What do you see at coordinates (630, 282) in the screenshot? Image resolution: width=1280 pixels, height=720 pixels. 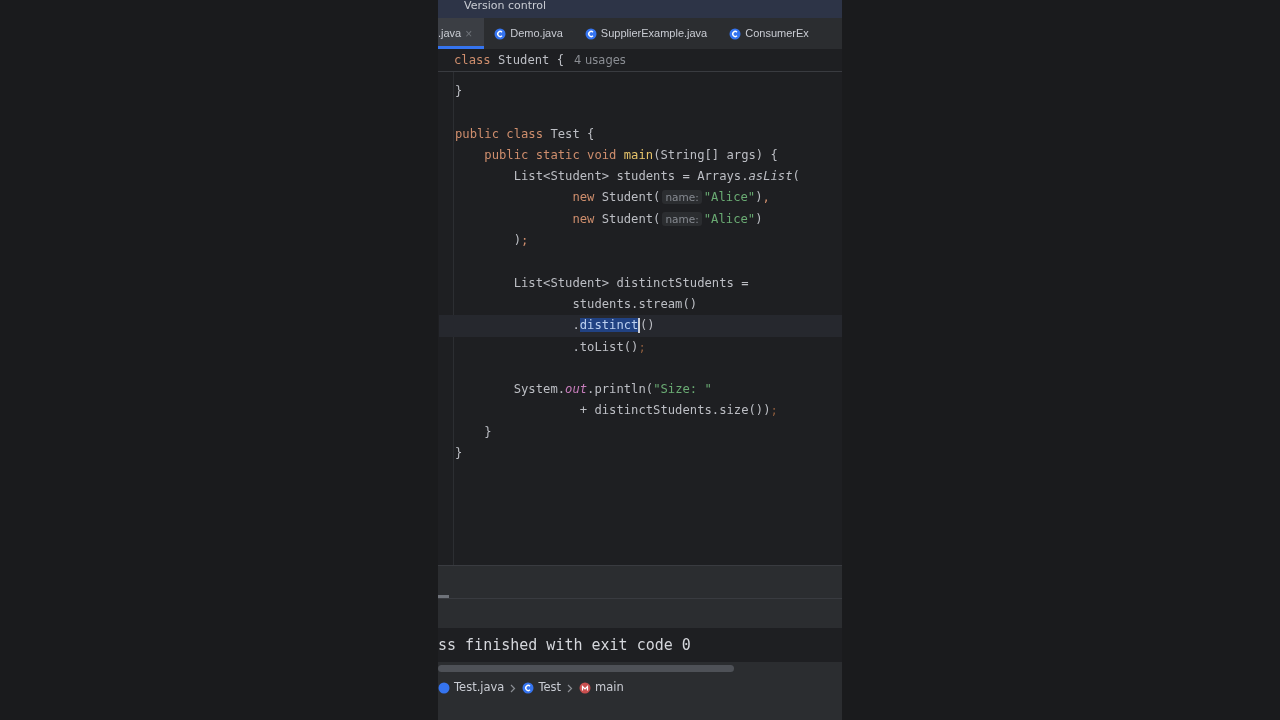 I see `code-line: List<Student> distinctStudents =` at bounding box center [630, 282].